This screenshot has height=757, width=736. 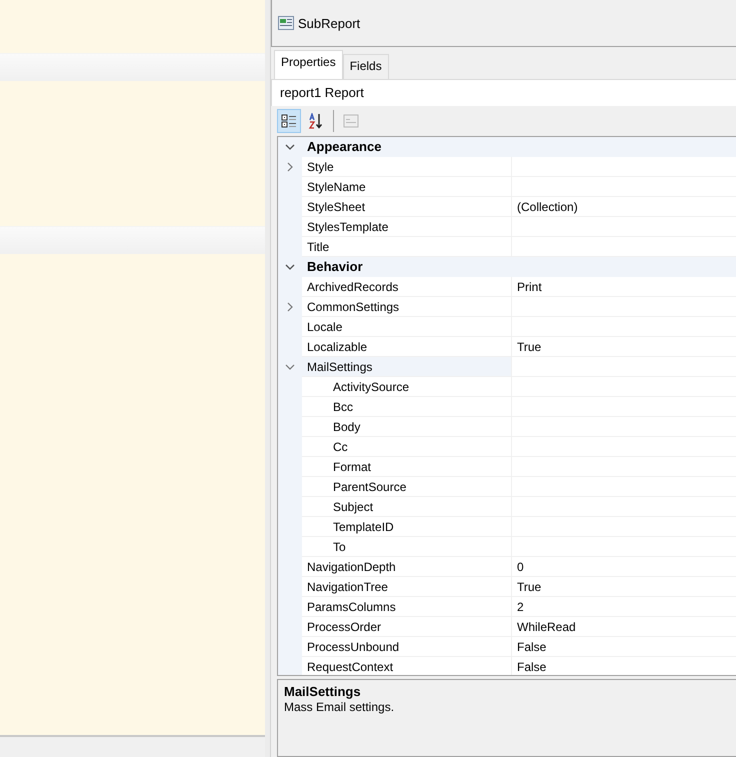 What do you see at coordinates (407, 387) in the screenshot?
I see `property-name: ActivitySource` at bounding box center [407, 387].